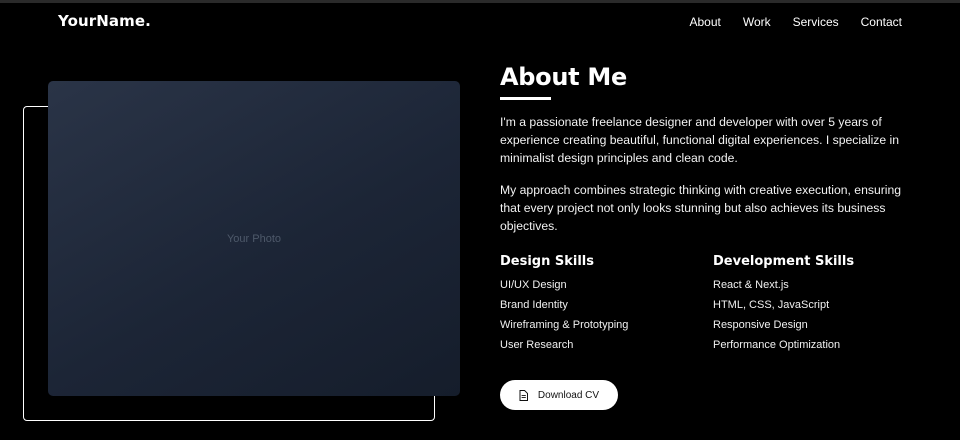 This screenshot has height=440, width=960. I want to click on design-skill-item: Wireframing & Prototyping, so click(564, 325).